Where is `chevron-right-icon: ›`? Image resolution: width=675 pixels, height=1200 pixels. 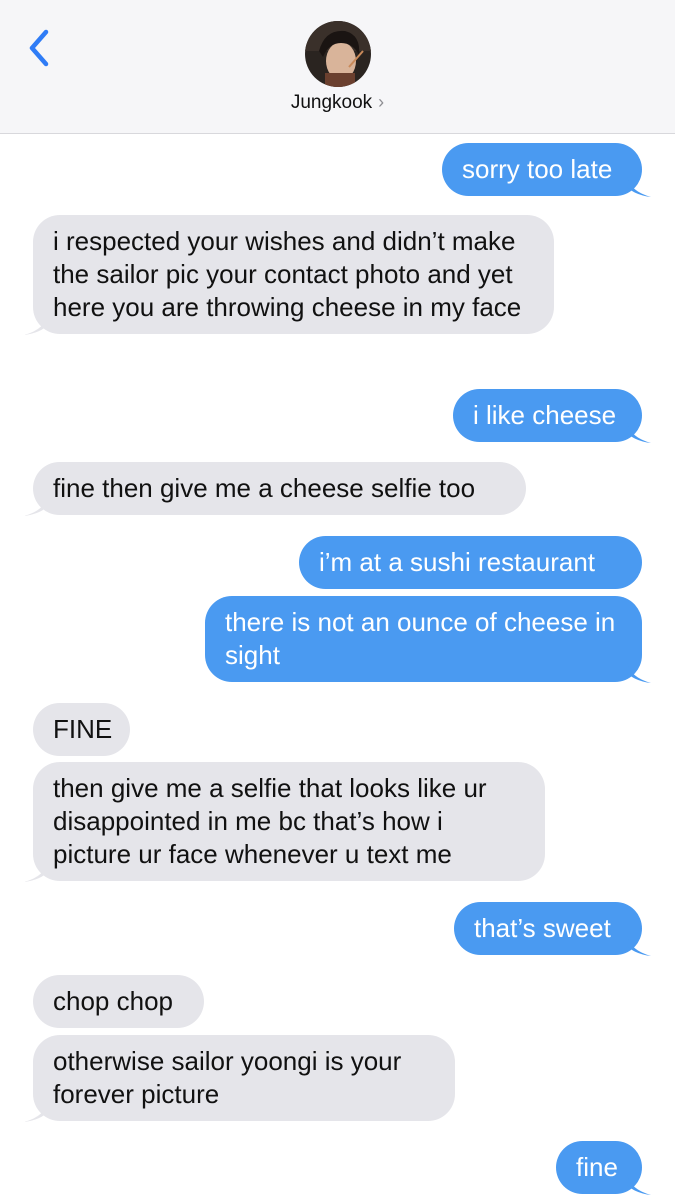
chevron-right-icon: › is located at coordinates (381, 102).